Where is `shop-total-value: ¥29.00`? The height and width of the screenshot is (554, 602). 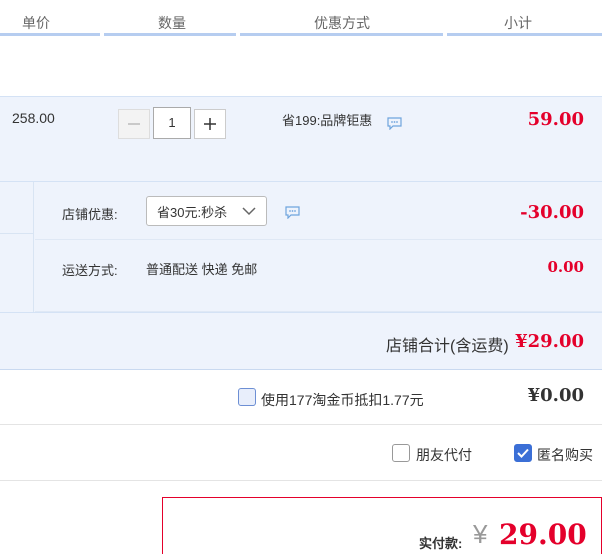
shop-total-value: ¥29.00 is located at coordinates (549, 341).